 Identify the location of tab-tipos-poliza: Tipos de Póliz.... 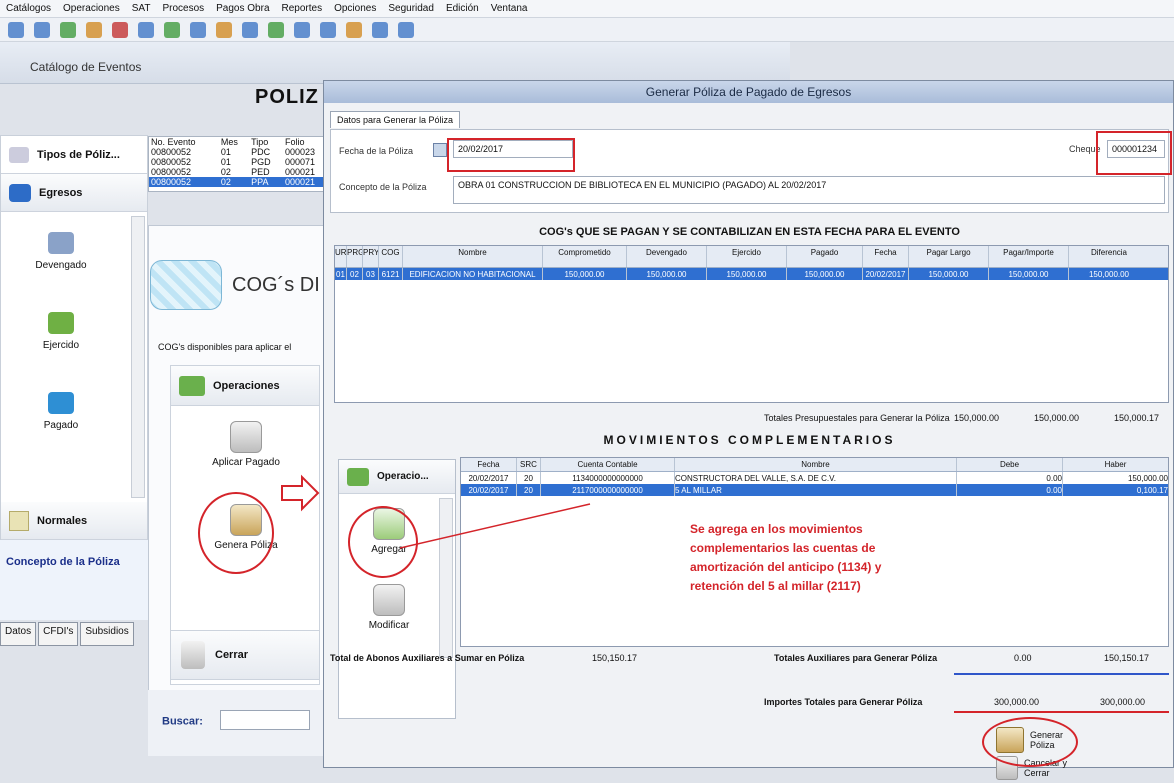
(74, 155).